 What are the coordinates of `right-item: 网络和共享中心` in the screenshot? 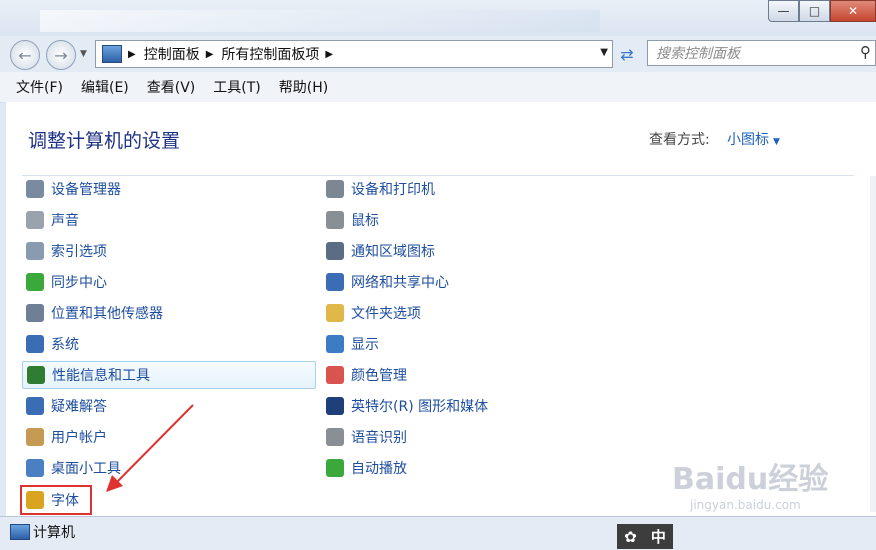 It's located at (472, 282).